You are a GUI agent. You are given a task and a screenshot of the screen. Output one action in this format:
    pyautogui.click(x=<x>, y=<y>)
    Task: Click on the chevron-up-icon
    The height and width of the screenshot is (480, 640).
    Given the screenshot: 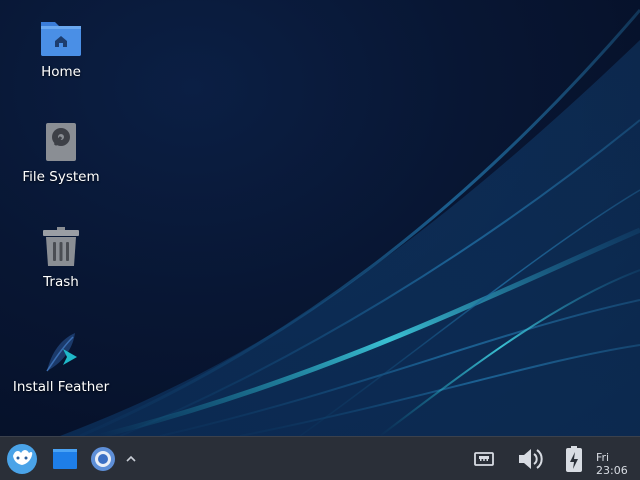 What is the action you would take?
    pyautogui.click(x=131, y=458)
    